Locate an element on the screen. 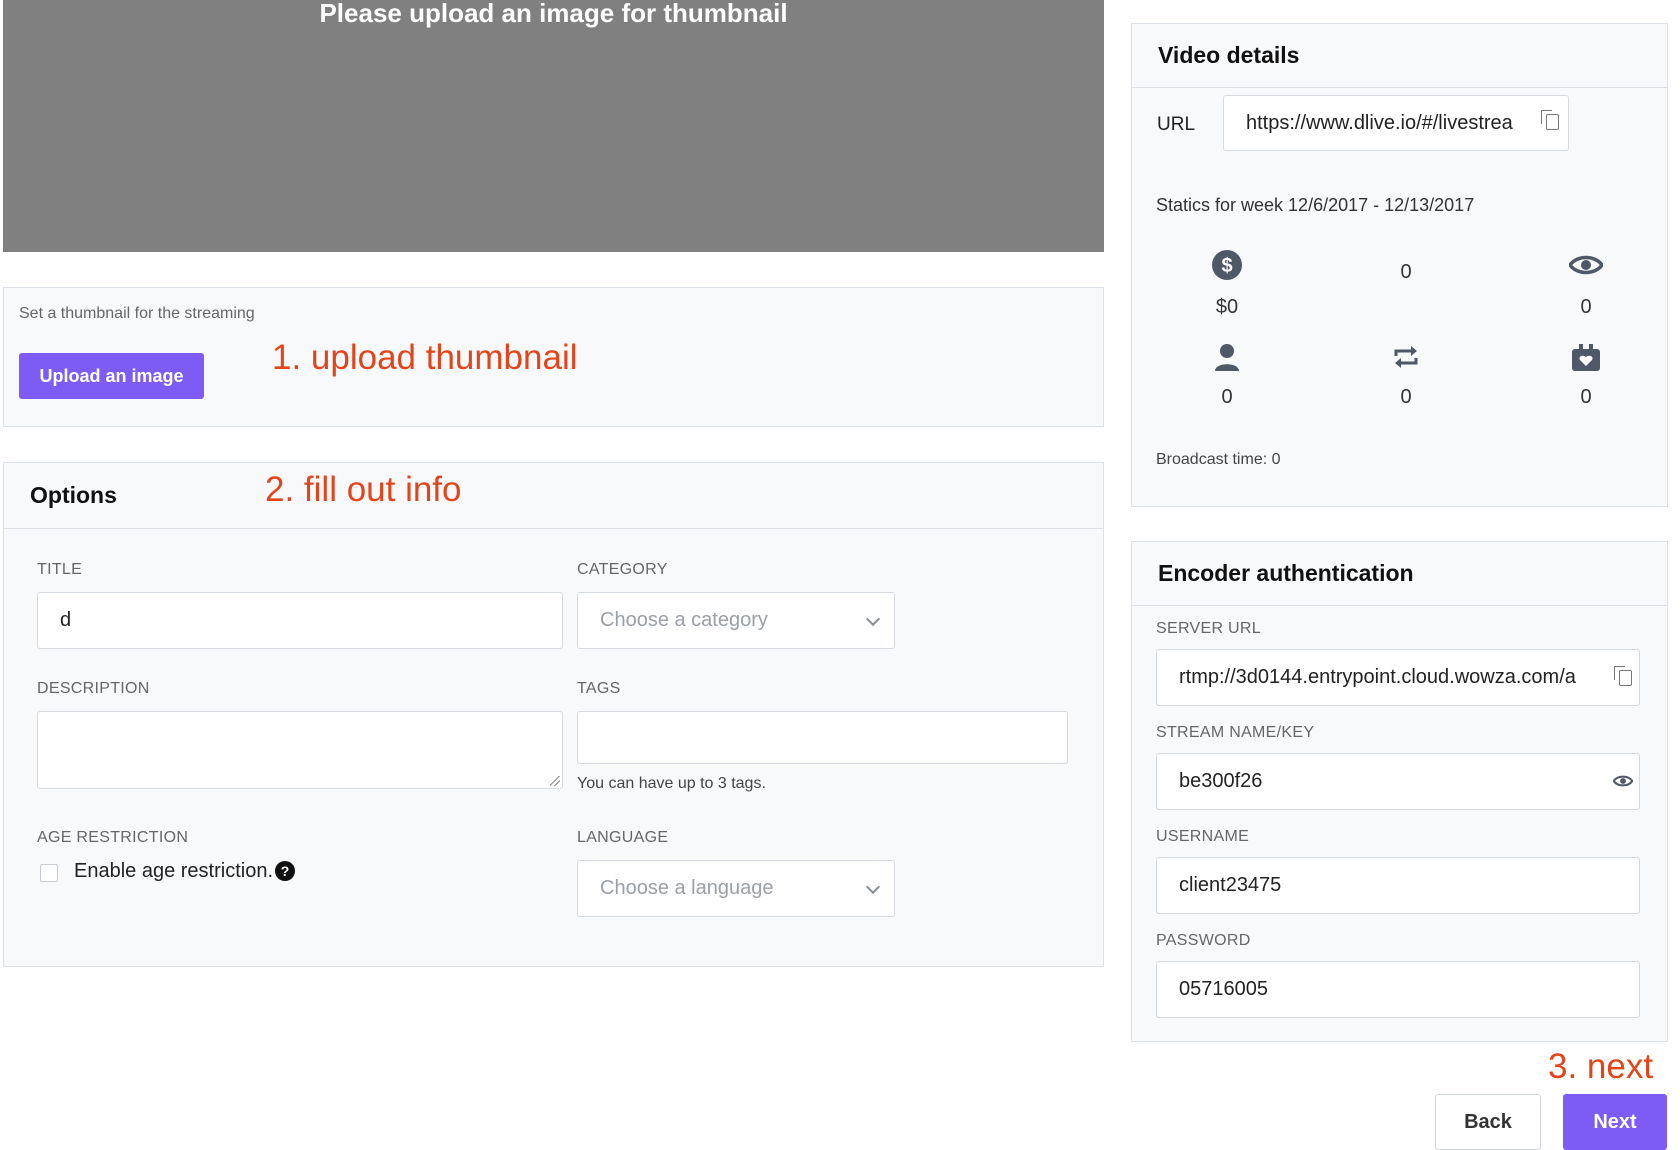  user-icon is located at coordinates (1227, 357).